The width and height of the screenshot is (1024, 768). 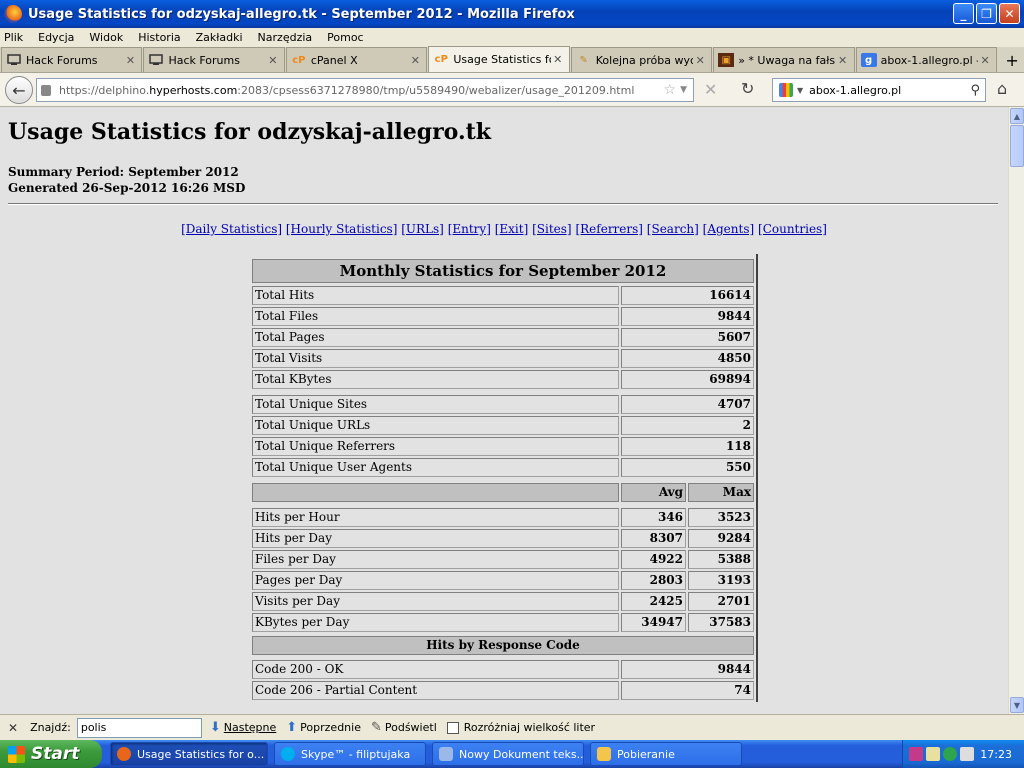 What do you see at coordinates (19, 90) in the screenshot?
I see `back-button: ←` at bounding box center [19, 90].